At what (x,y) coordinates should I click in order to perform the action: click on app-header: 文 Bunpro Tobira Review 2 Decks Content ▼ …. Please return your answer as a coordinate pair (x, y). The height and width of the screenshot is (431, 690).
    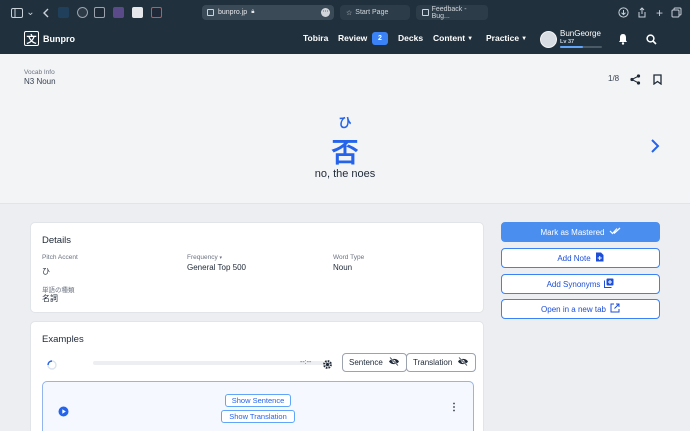
    Looking at the image, I should click on (345, 39).